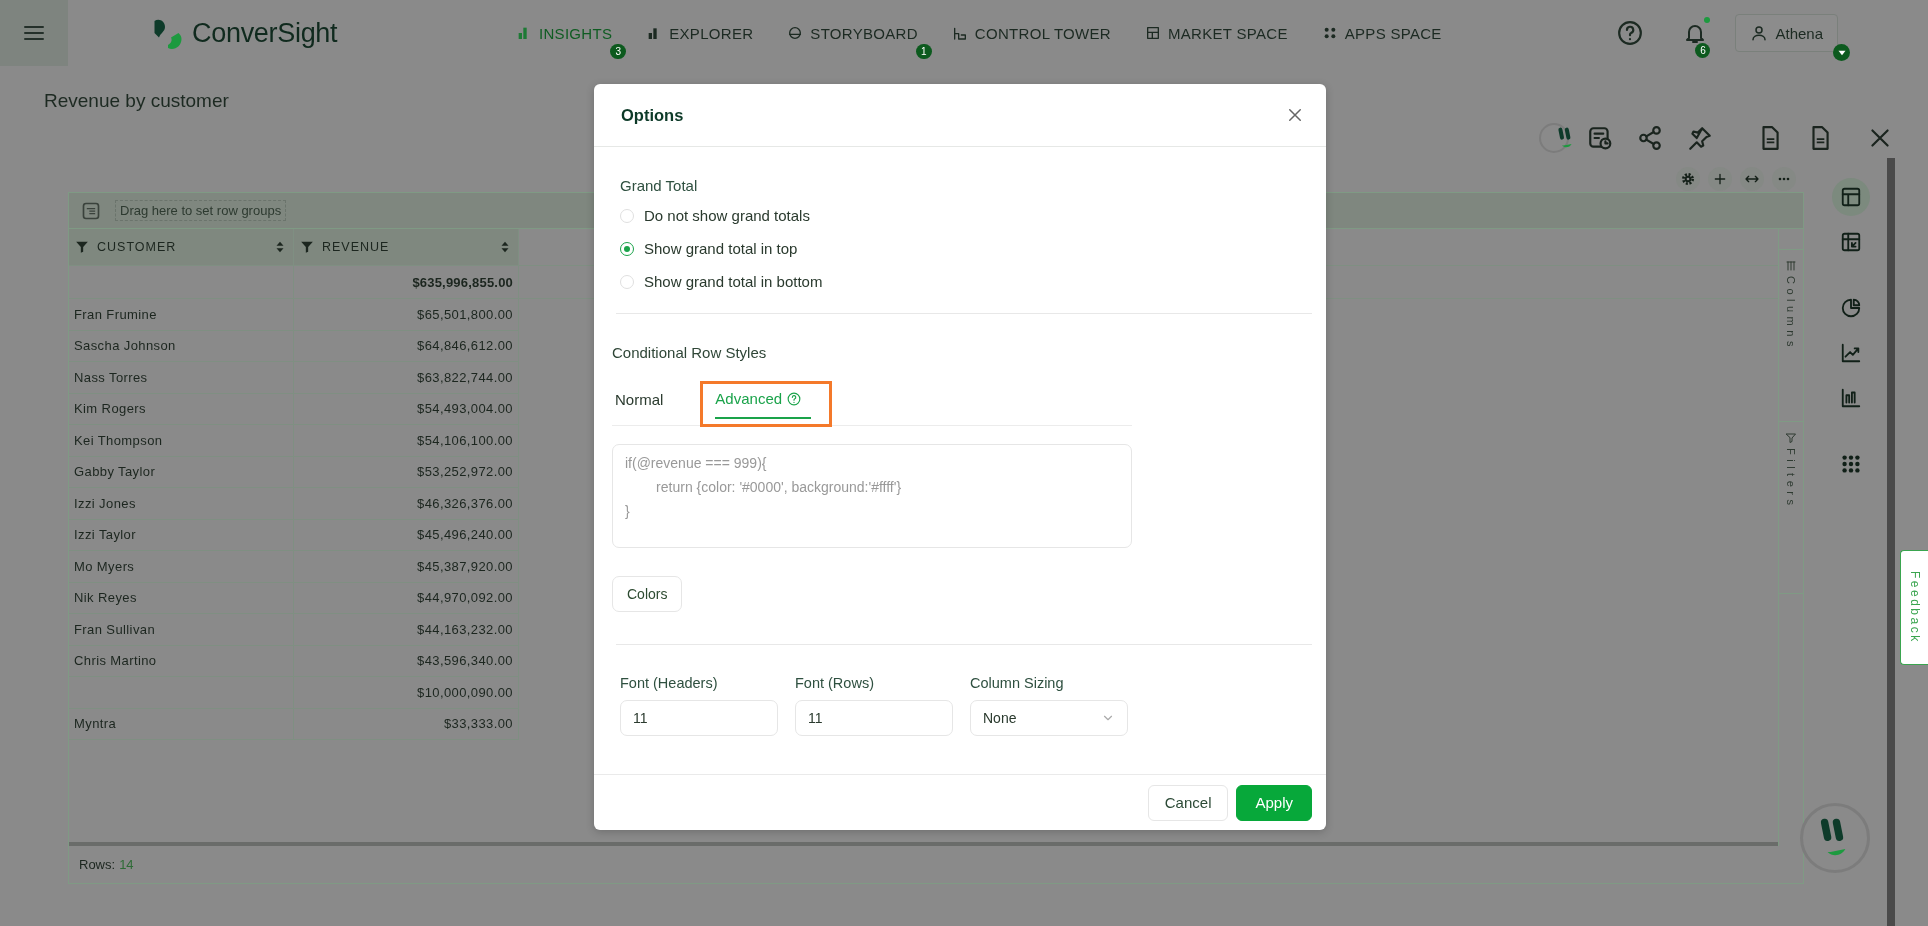 The width and height of the screenshot is (1928, 926). Describe the element at coordinates (1600, 138) in the screenshot. I see `schedule-icon` at that location.